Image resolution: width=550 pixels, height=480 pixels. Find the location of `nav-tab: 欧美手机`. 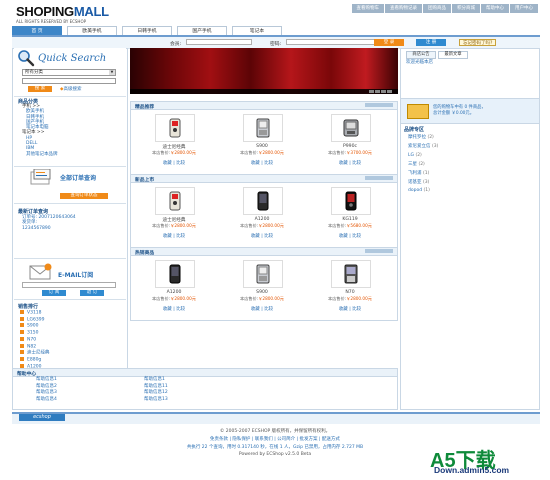

nav-tab: 欧美手机 is located at coordinates (92, 30).